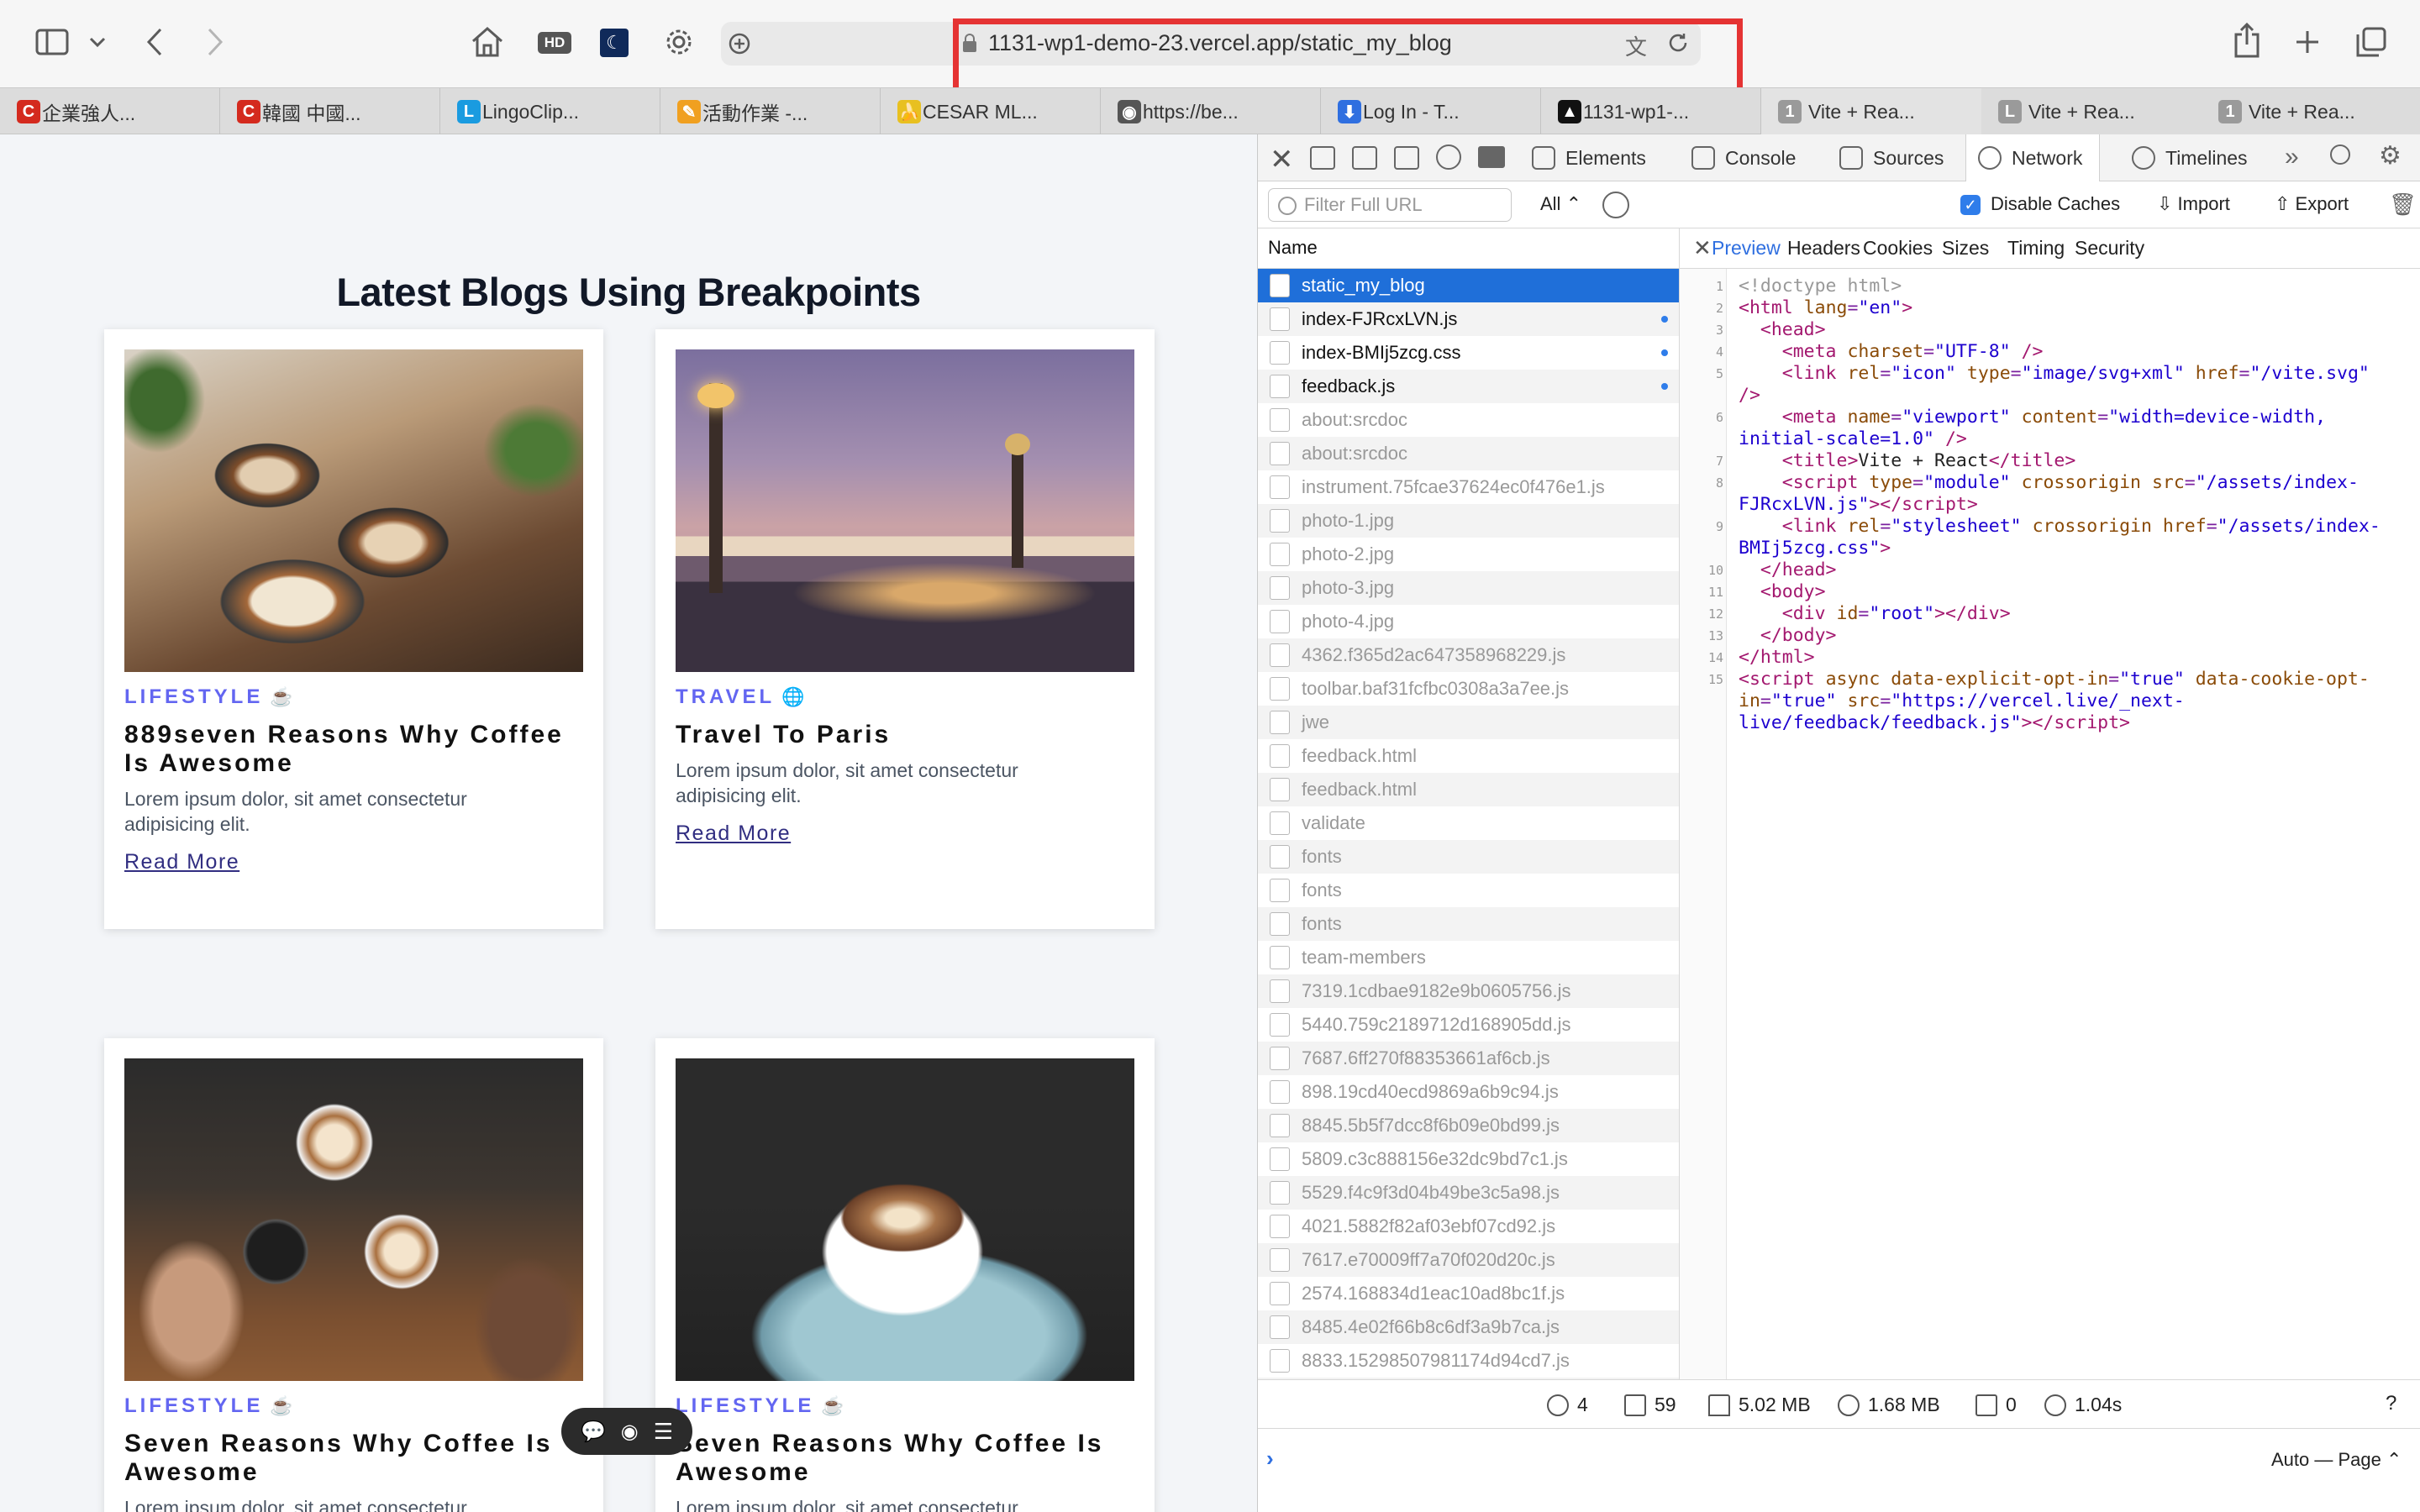 This screenshot has width=2420, height=1512. What do you see at coordinates (2403, 205) in the screenshot?
I see `clear-icon: 🗑` at bounding box center [2403, 205].